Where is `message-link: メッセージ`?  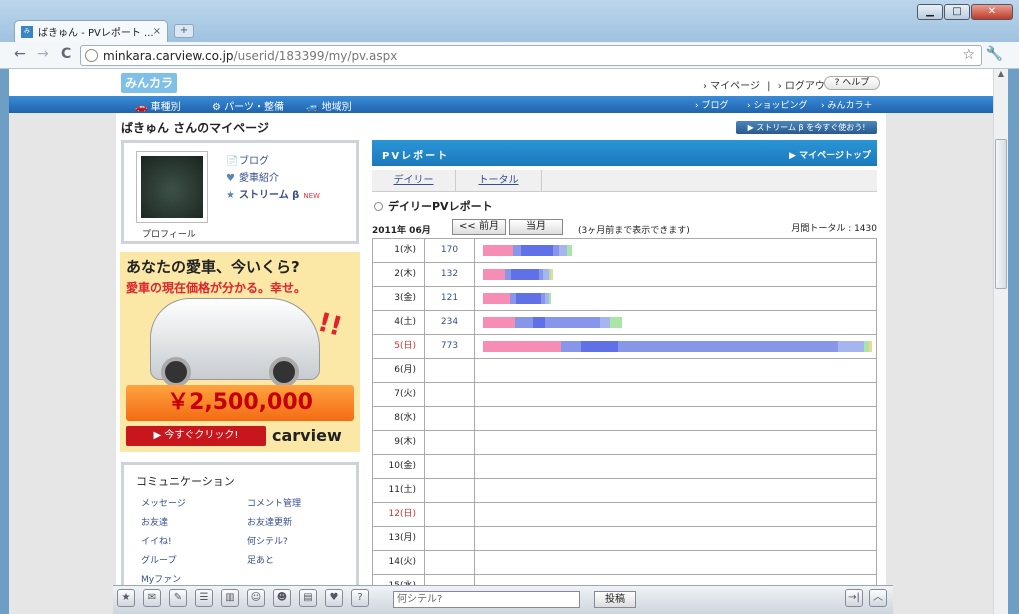
message-link: メッセージ is located at coordinates (163, 502).